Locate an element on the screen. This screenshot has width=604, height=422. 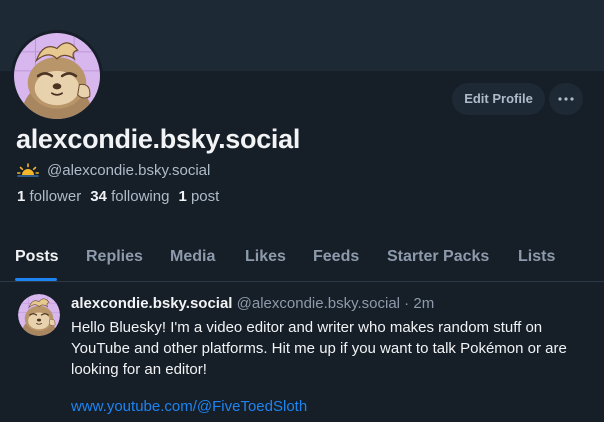
profile-display-name: alexcondie.bsky.social is located at coordinates (158, 139).